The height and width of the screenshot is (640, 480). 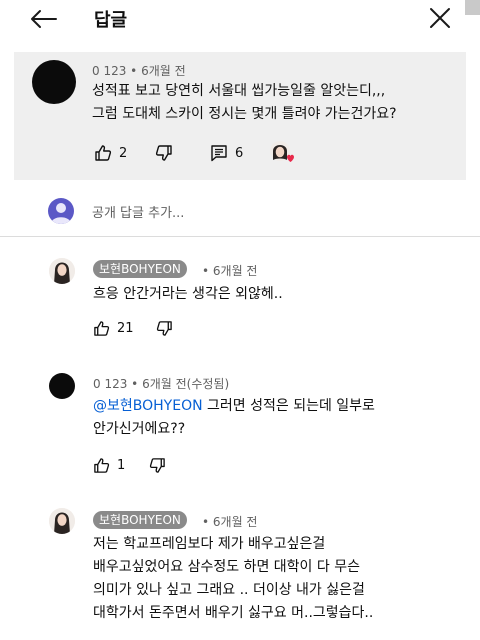 I want to click on reply-count: 6, so click(x=239, y=153).